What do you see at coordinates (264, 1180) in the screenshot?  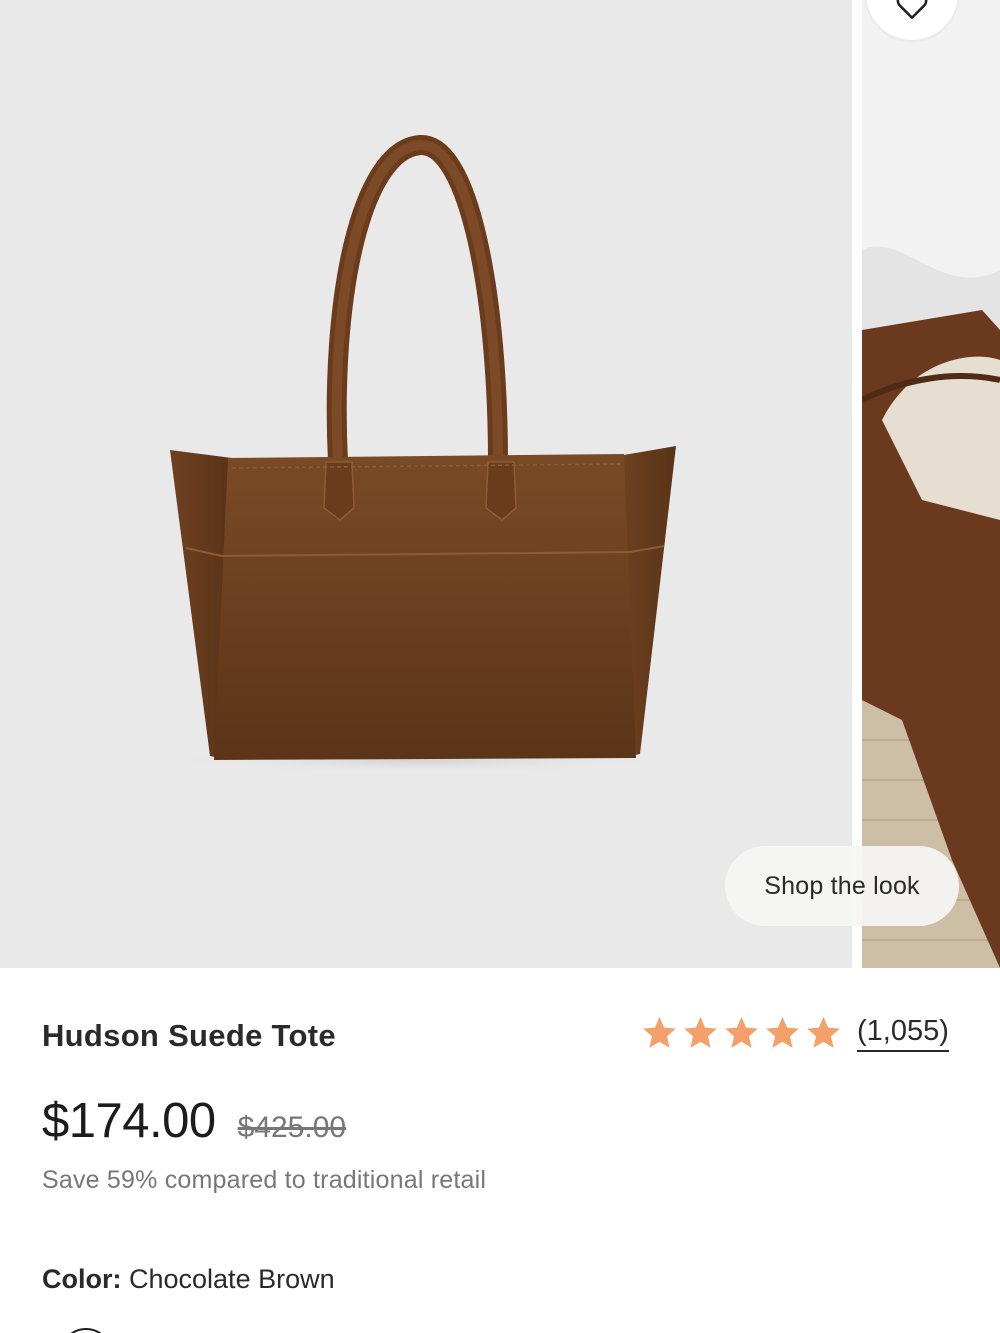 I see `savings-text: Save 59% compared to traditional retail` at bounding box center [264, 1180].